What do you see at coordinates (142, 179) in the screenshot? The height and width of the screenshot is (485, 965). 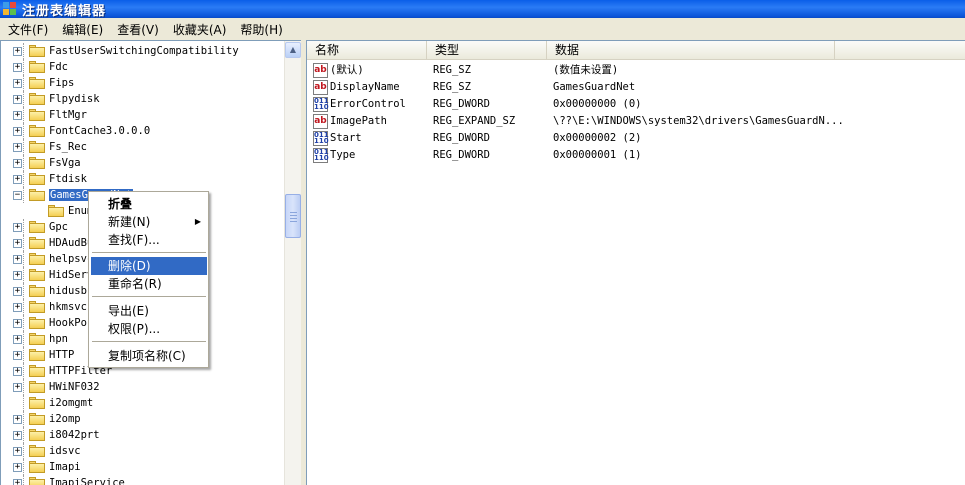 I see `tree-item: + Ftdisk` at bounding box center [142, 179].